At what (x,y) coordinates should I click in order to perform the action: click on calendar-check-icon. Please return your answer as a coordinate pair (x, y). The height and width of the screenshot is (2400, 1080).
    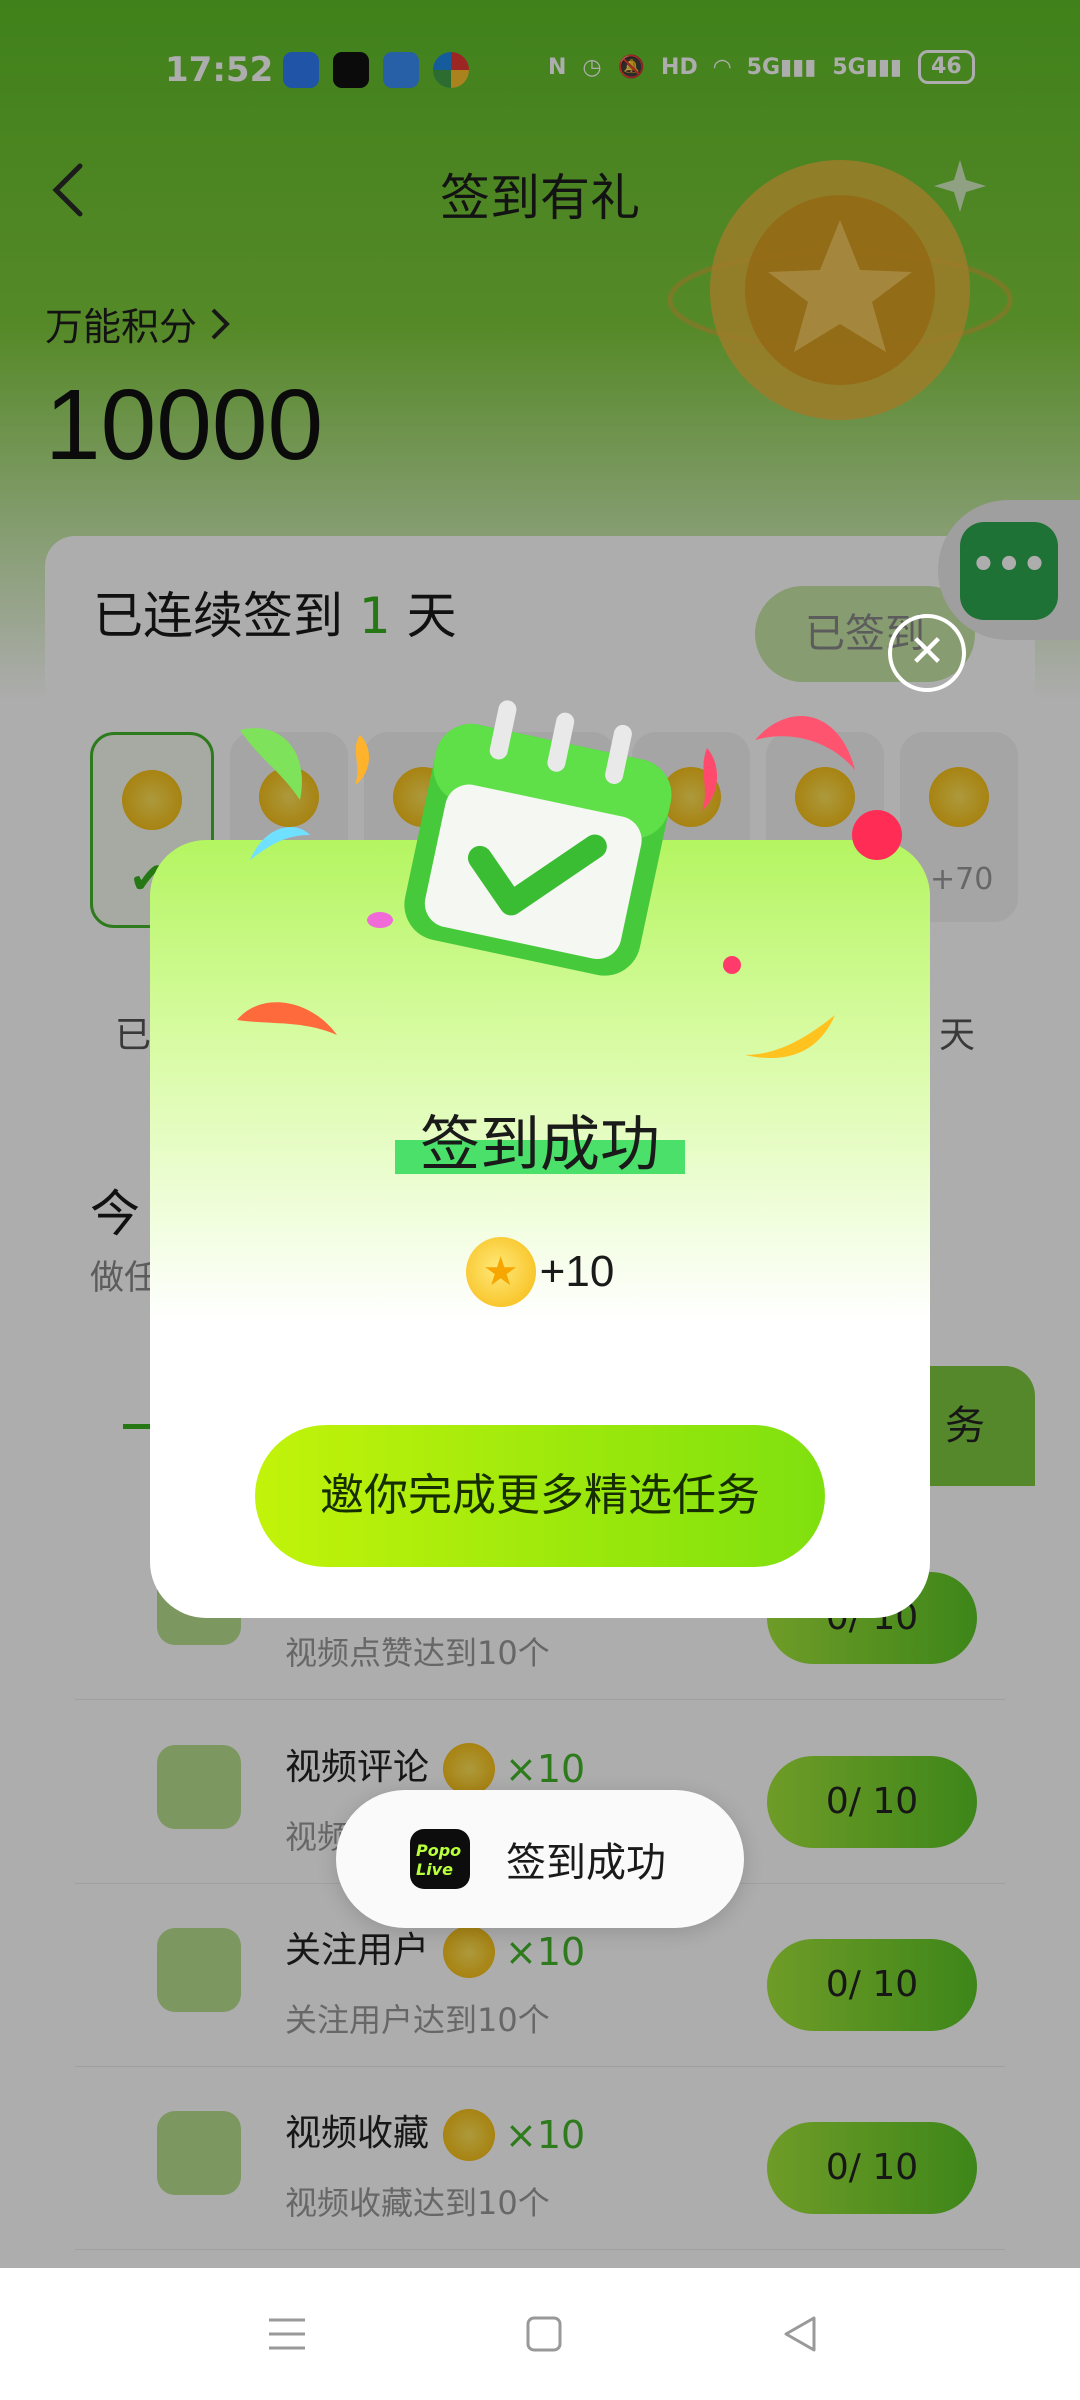
    Looking at the image, I should click on (538, 838).